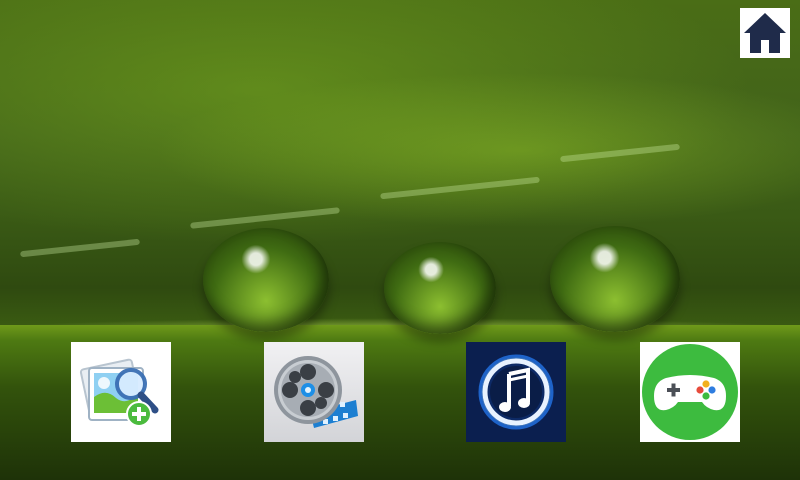  I want to click on photo-viewer-icon, so click(119, 392).